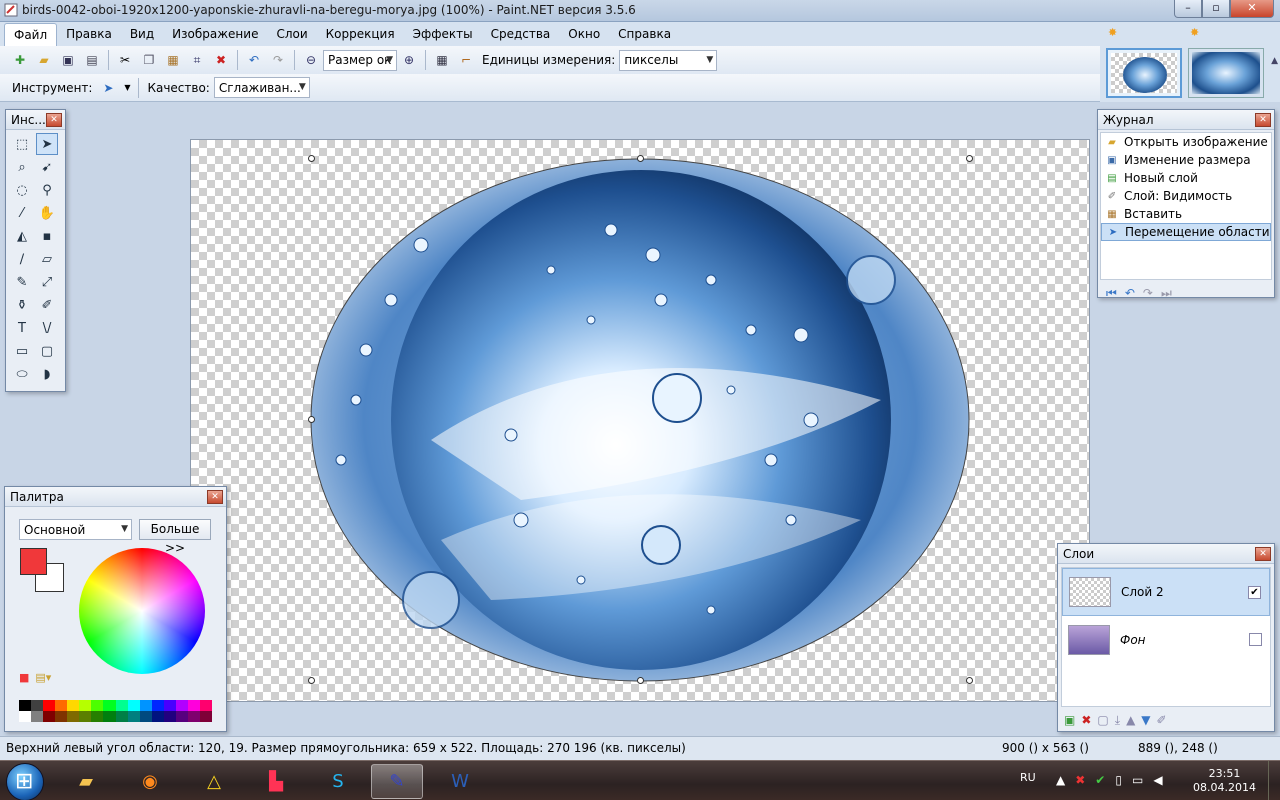  What do you see at coordinates (360, 34) in the screenshot?
I see `menu-adjustments: Коррекция` at bounding box center [360, 34].